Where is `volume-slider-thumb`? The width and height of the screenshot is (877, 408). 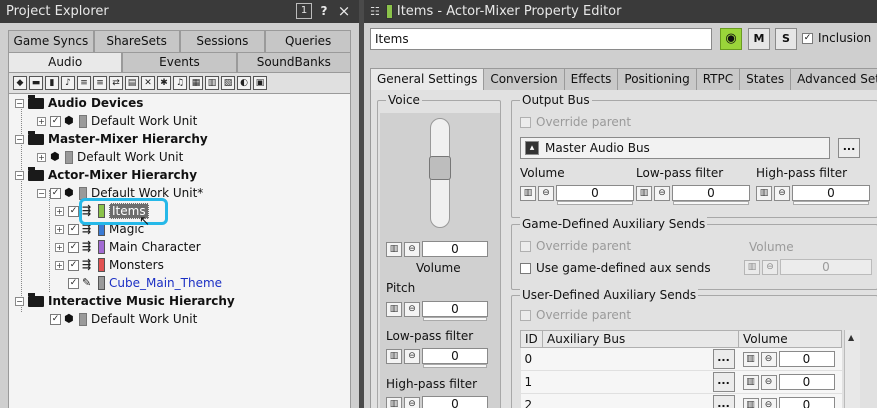 volume-slider-thumb is located at coordinates (440, 168).